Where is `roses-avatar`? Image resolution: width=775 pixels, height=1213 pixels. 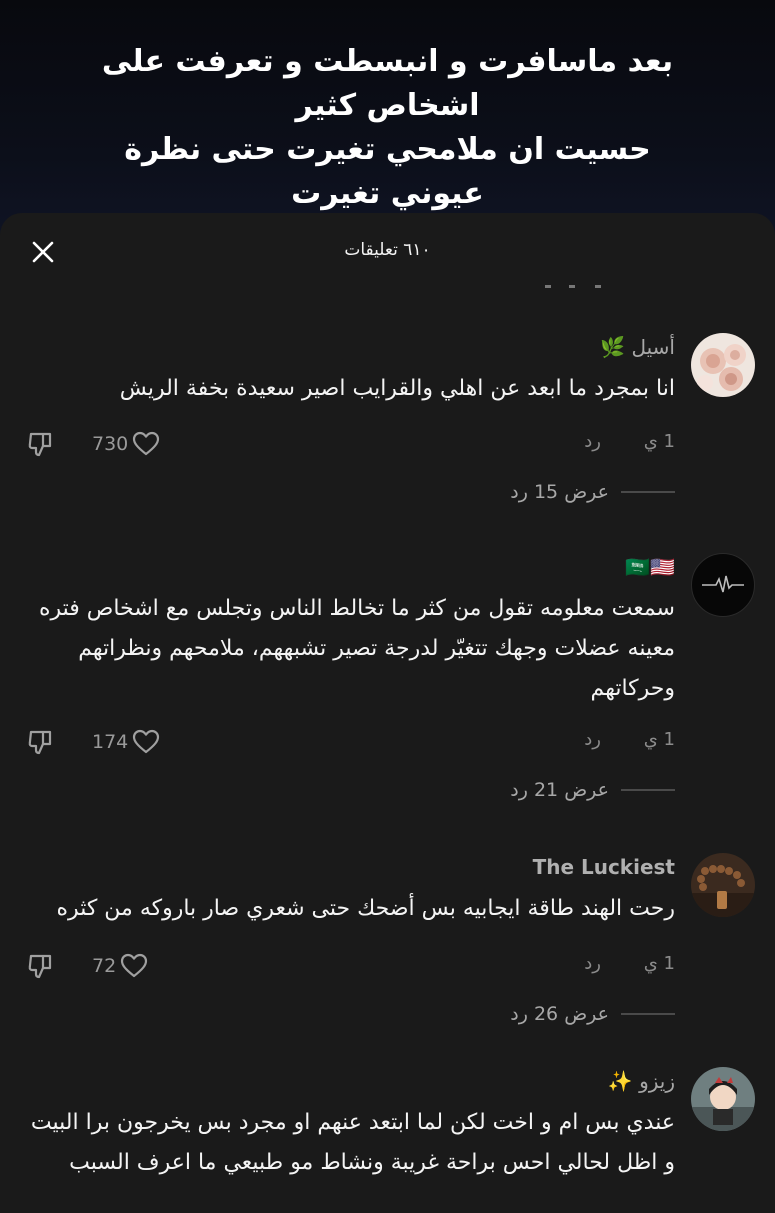 roses-avatar is located at coordinates (723, 365).